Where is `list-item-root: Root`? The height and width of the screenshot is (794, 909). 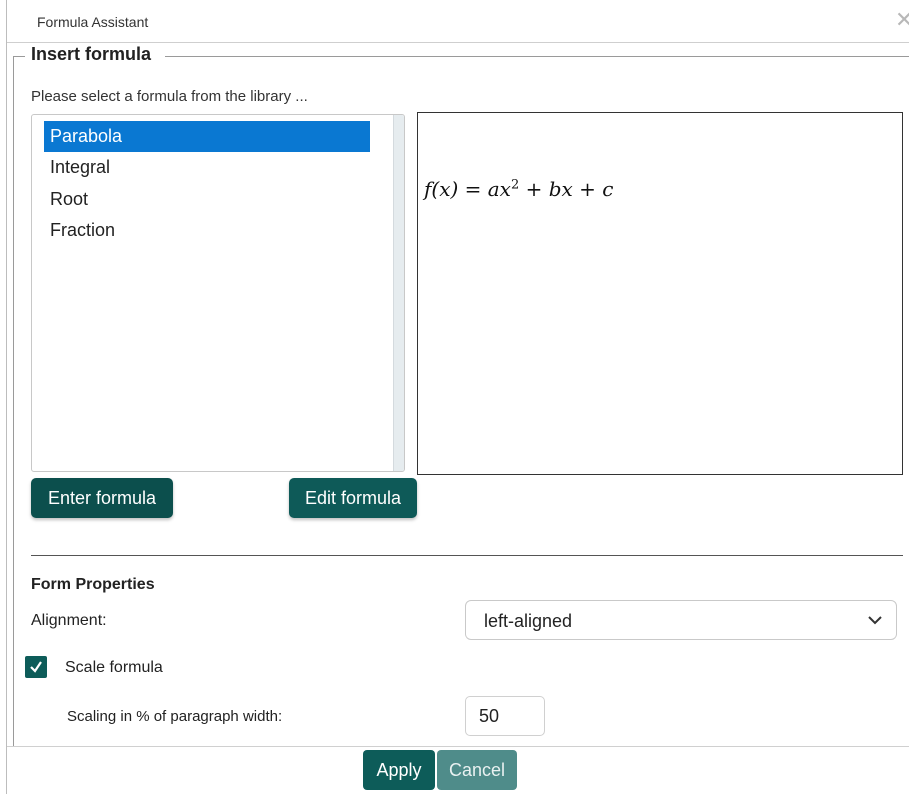 list-item-root: Root is located at coordinates (207, 199).